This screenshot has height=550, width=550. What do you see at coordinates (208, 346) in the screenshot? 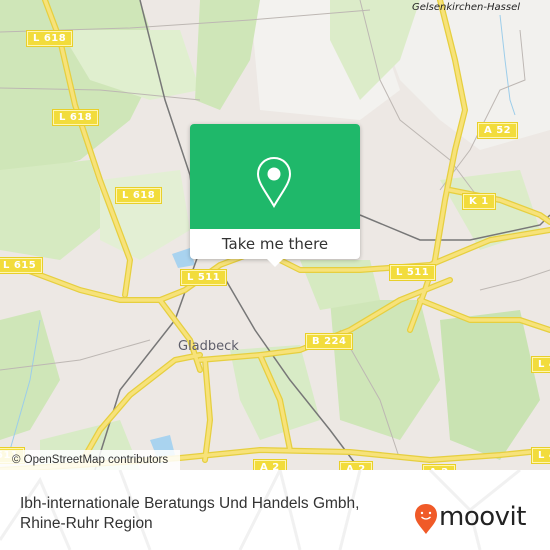
I see `city-label: Gladbeck` at bounding box center [208, 346].